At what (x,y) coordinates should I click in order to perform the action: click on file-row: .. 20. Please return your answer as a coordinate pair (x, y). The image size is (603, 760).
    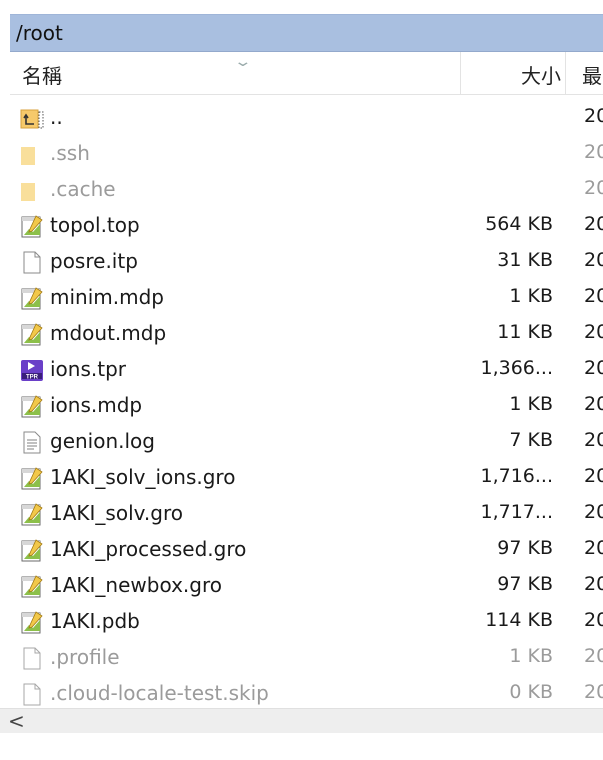
    Looking at the image, I should click on (306, 118).